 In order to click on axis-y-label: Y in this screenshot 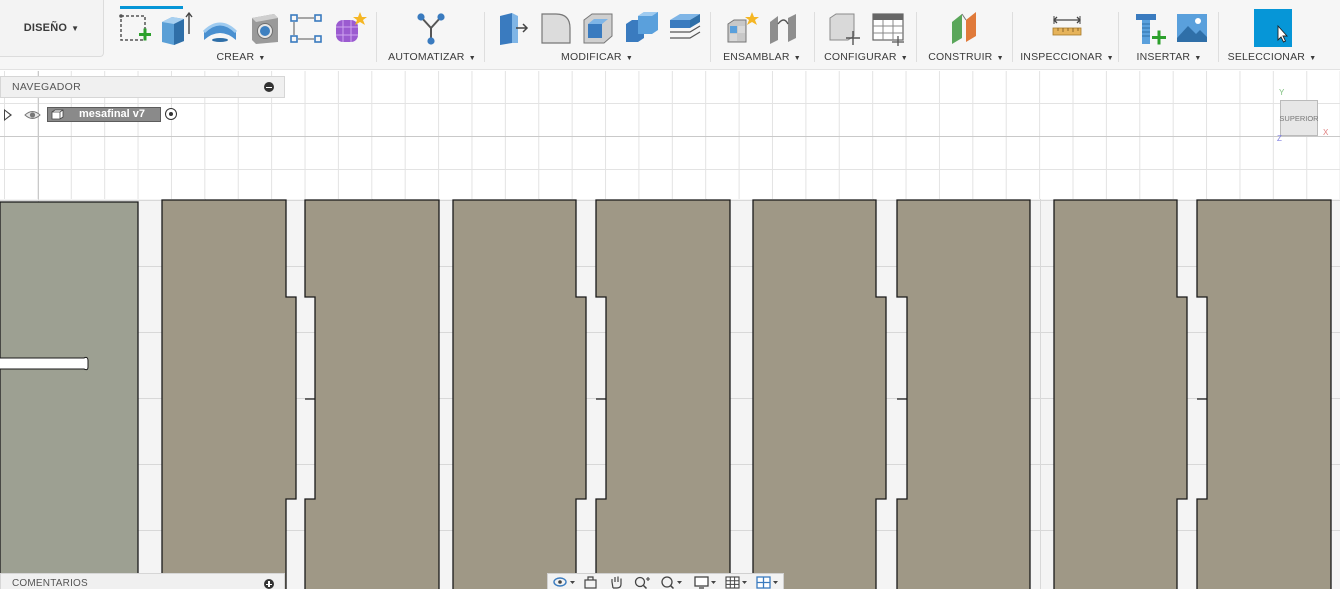, I will do `click(1282, 92)`.